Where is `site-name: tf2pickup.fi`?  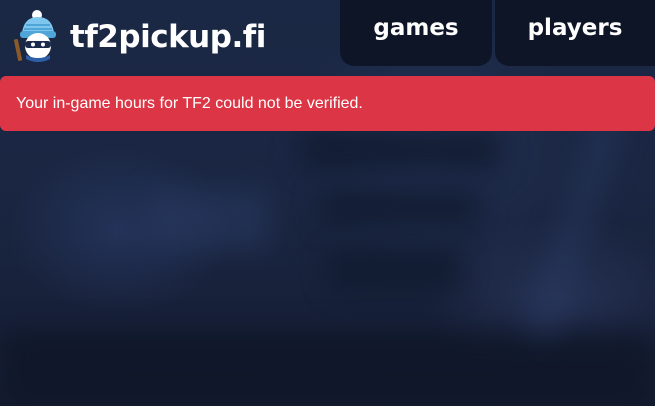 site-name: tf2pickup.fi is located at coordinates (168, 37).